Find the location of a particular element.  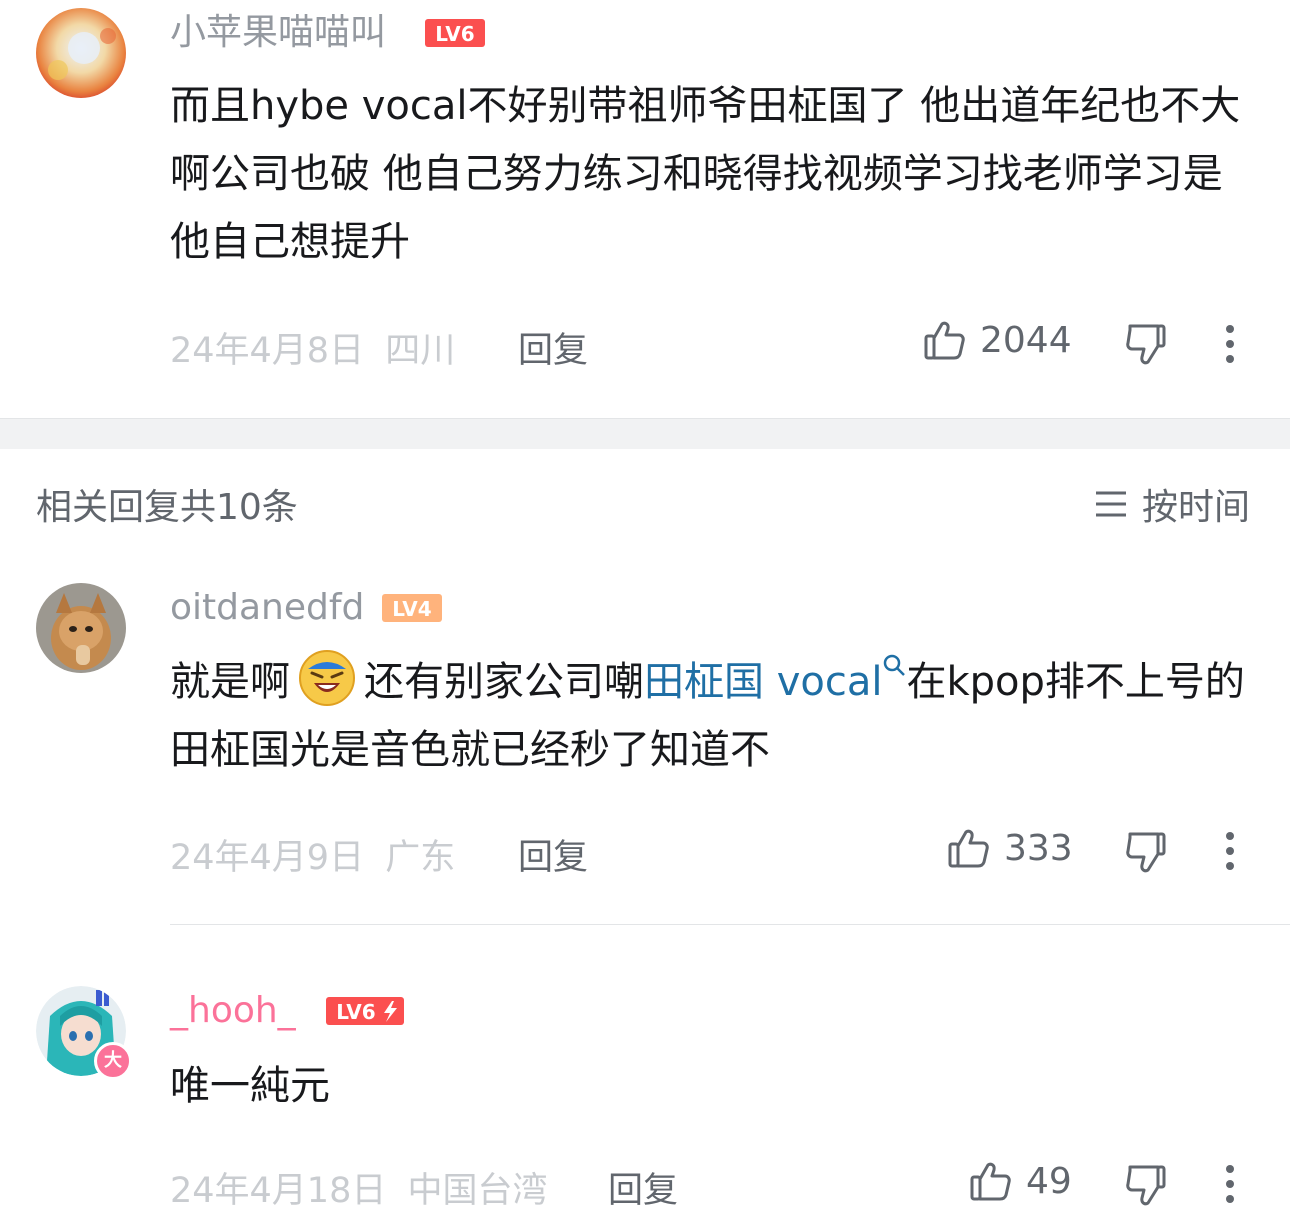

username: oitdanedfd is located at coordinates (267, 608).